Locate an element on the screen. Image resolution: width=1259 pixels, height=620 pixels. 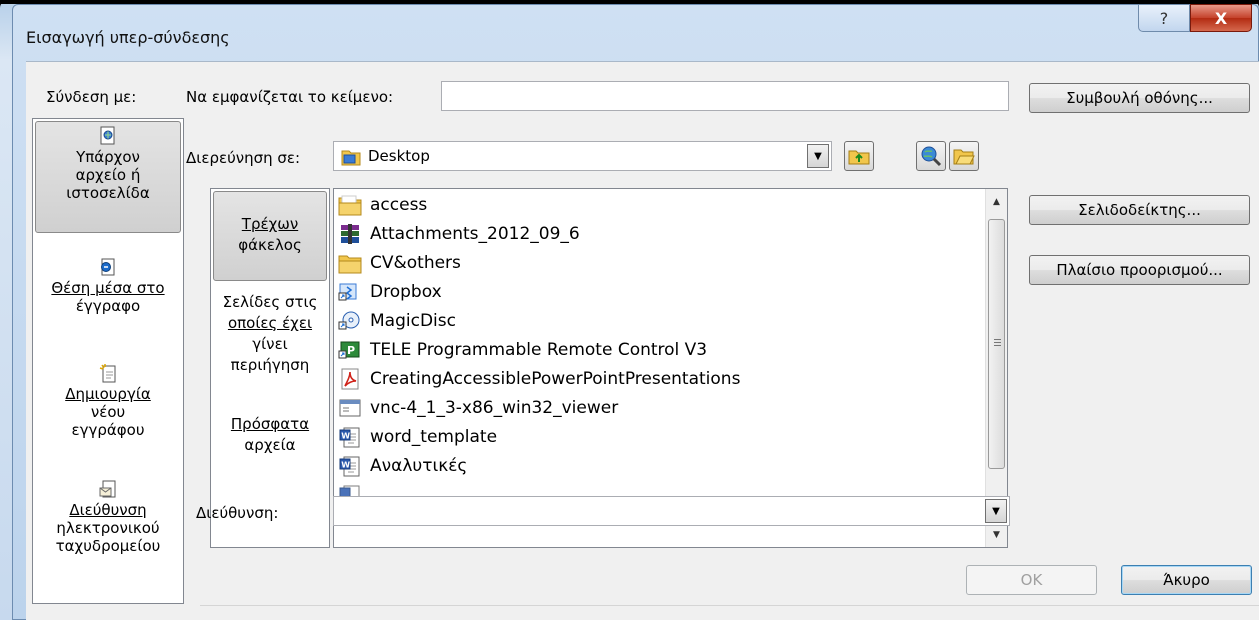
up-one-folder-icon is located at coordinates (859, 157).